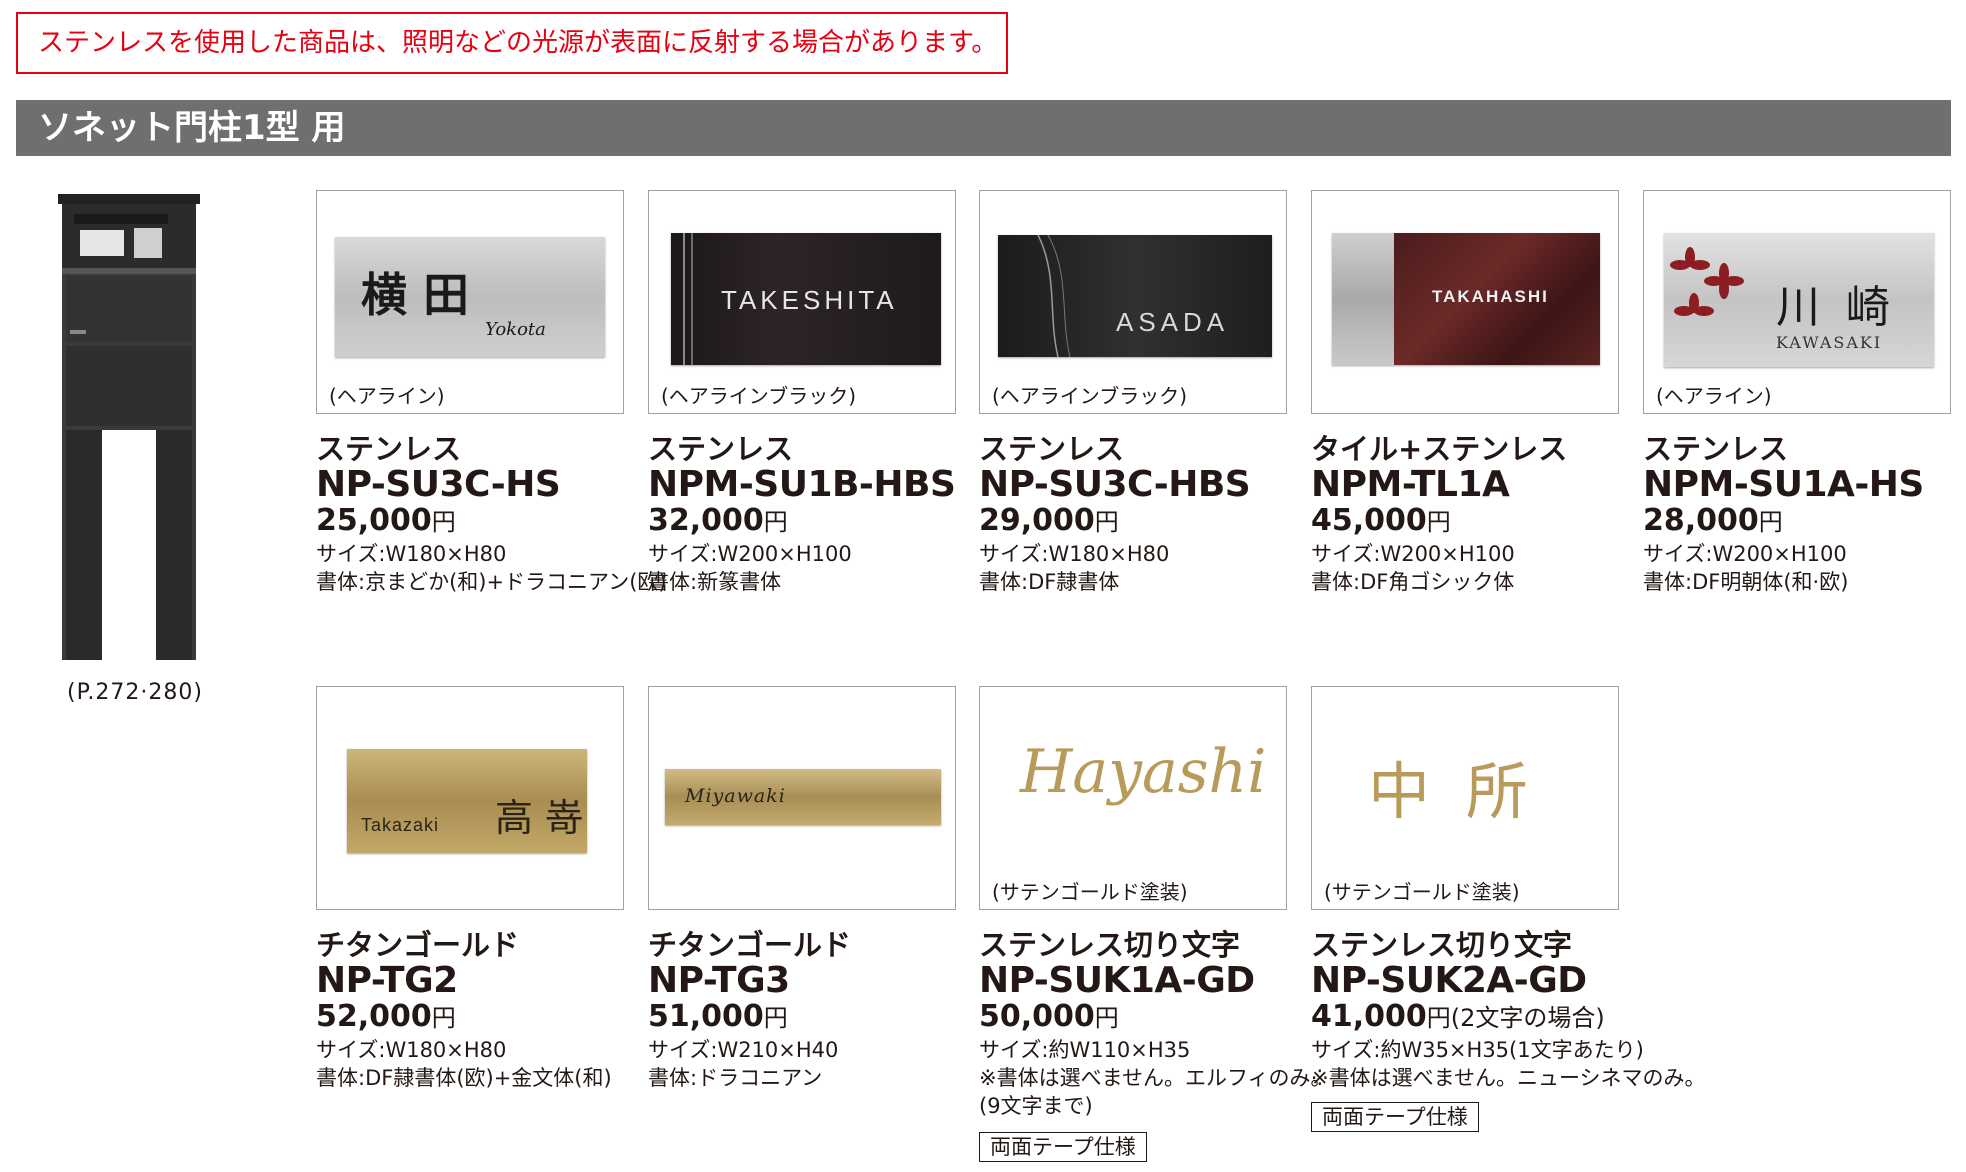 The width and height of the screenshot is (1966, 1172). What do you see at coordinates (1143, 772) in the screenshot?
I see `cutout-letters: Hayashi` at bounding box center [1143, 772].